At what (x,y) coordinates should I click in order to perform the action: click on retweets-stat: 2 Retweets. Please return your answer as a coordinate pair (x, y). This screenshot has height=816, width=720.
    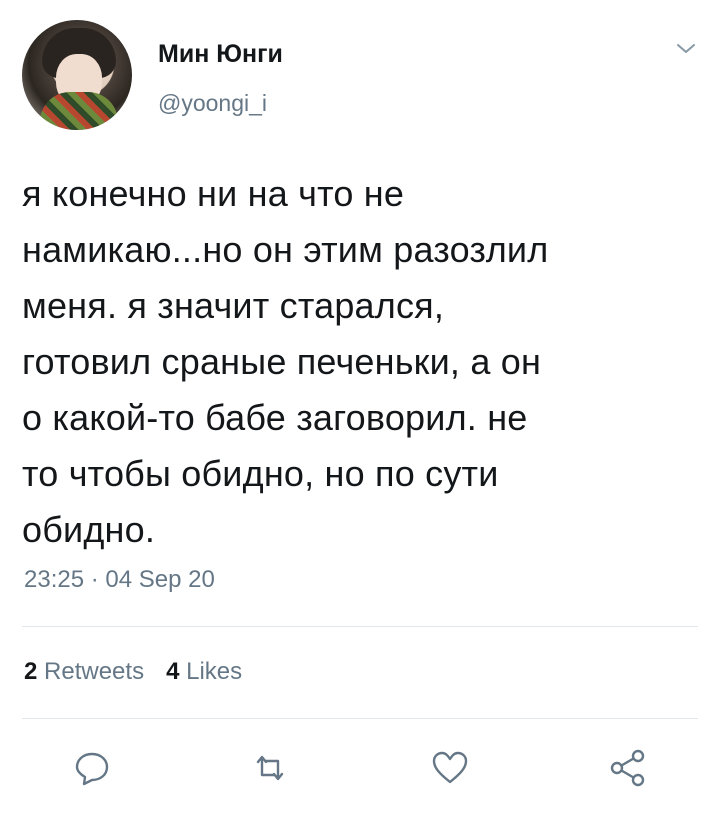
    Looking at the image, I should click on (84, 671).